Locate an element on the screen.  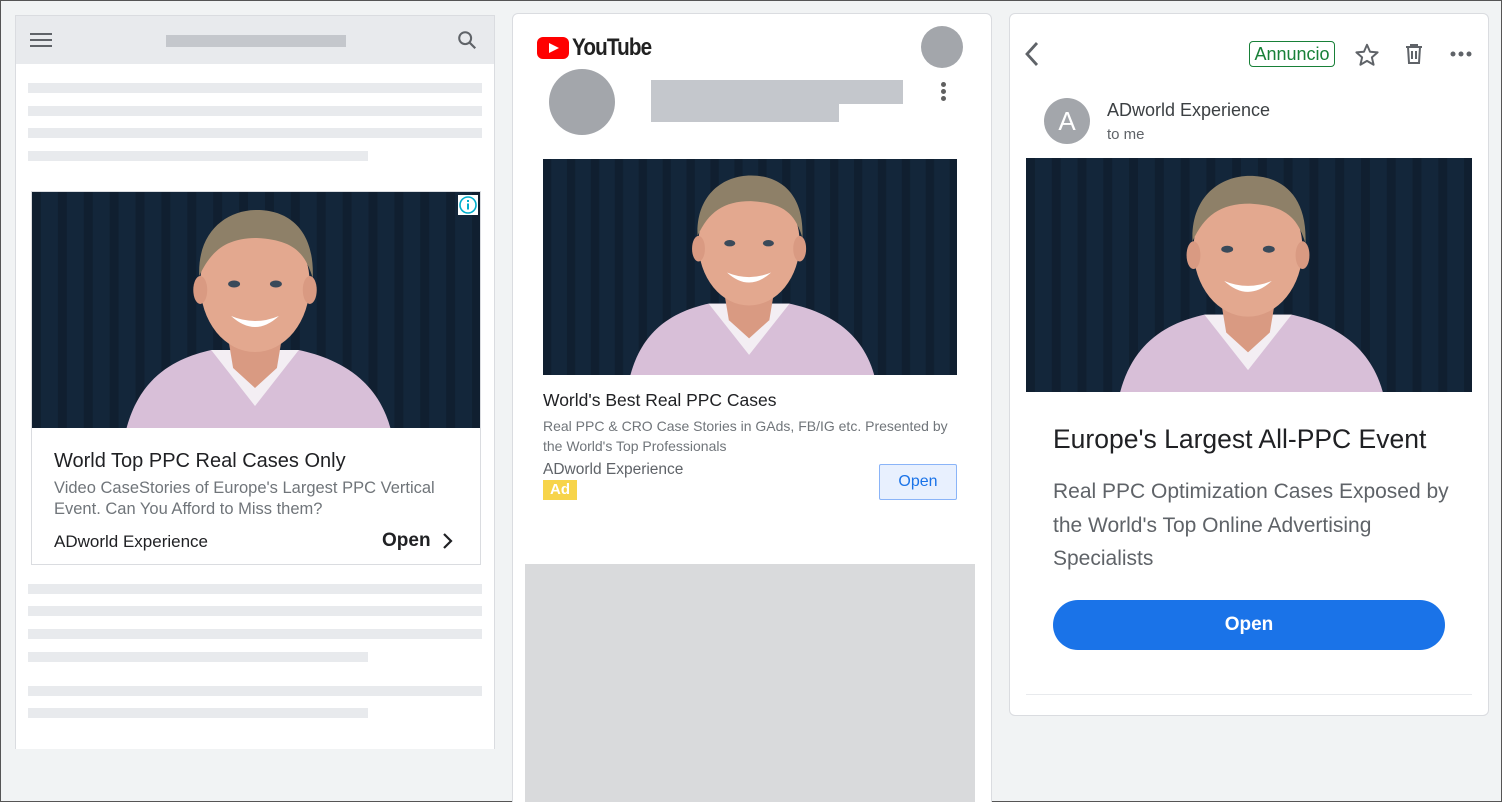
chevron-right-icon is located at coordinates (447, 541).